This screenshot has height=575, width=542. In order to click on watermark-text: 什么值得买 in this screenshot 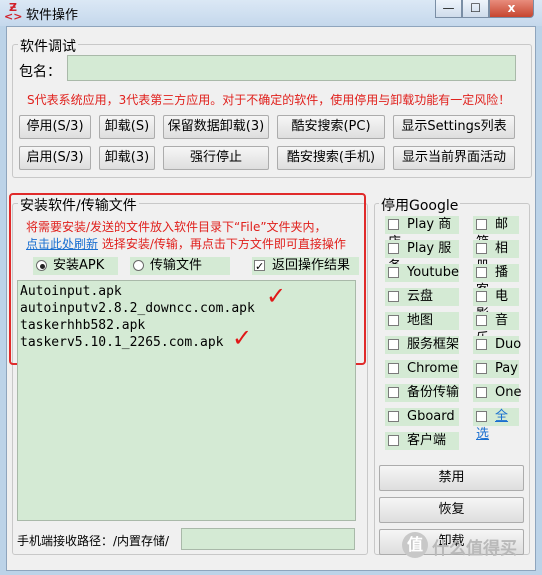, I will do `click(474, 549)`.